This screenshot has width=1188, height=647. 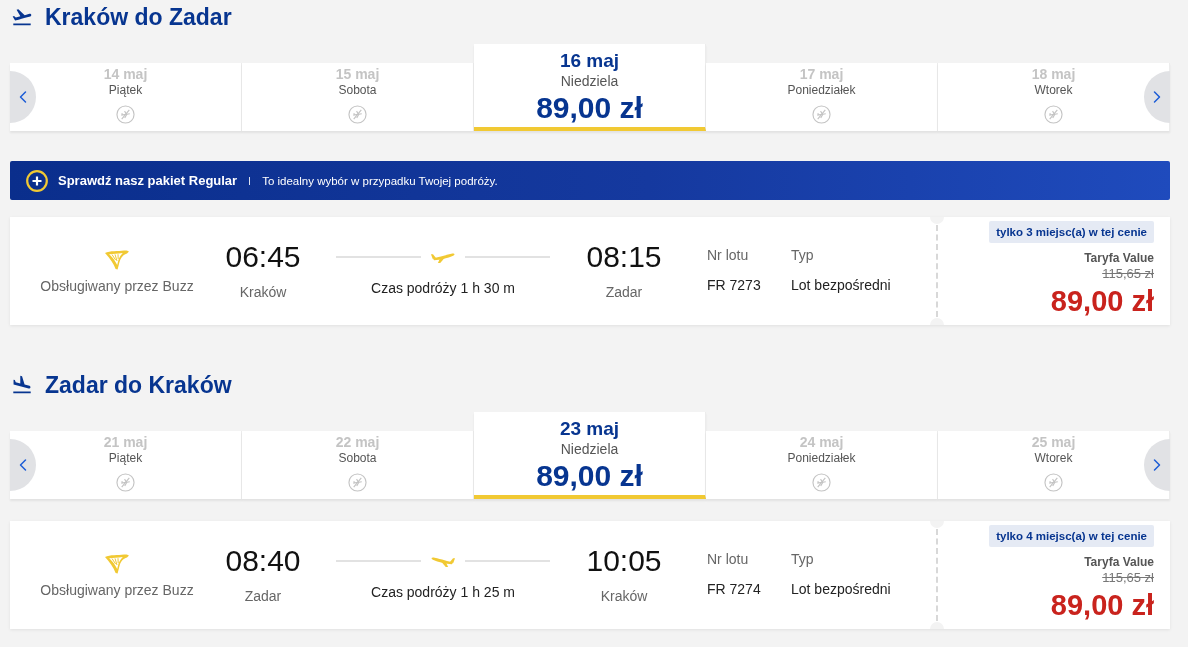 What do you see at coordinates (263, 561) in the screenshot?
I see `departure-time: 08:40` at bounding box center [263, 561].